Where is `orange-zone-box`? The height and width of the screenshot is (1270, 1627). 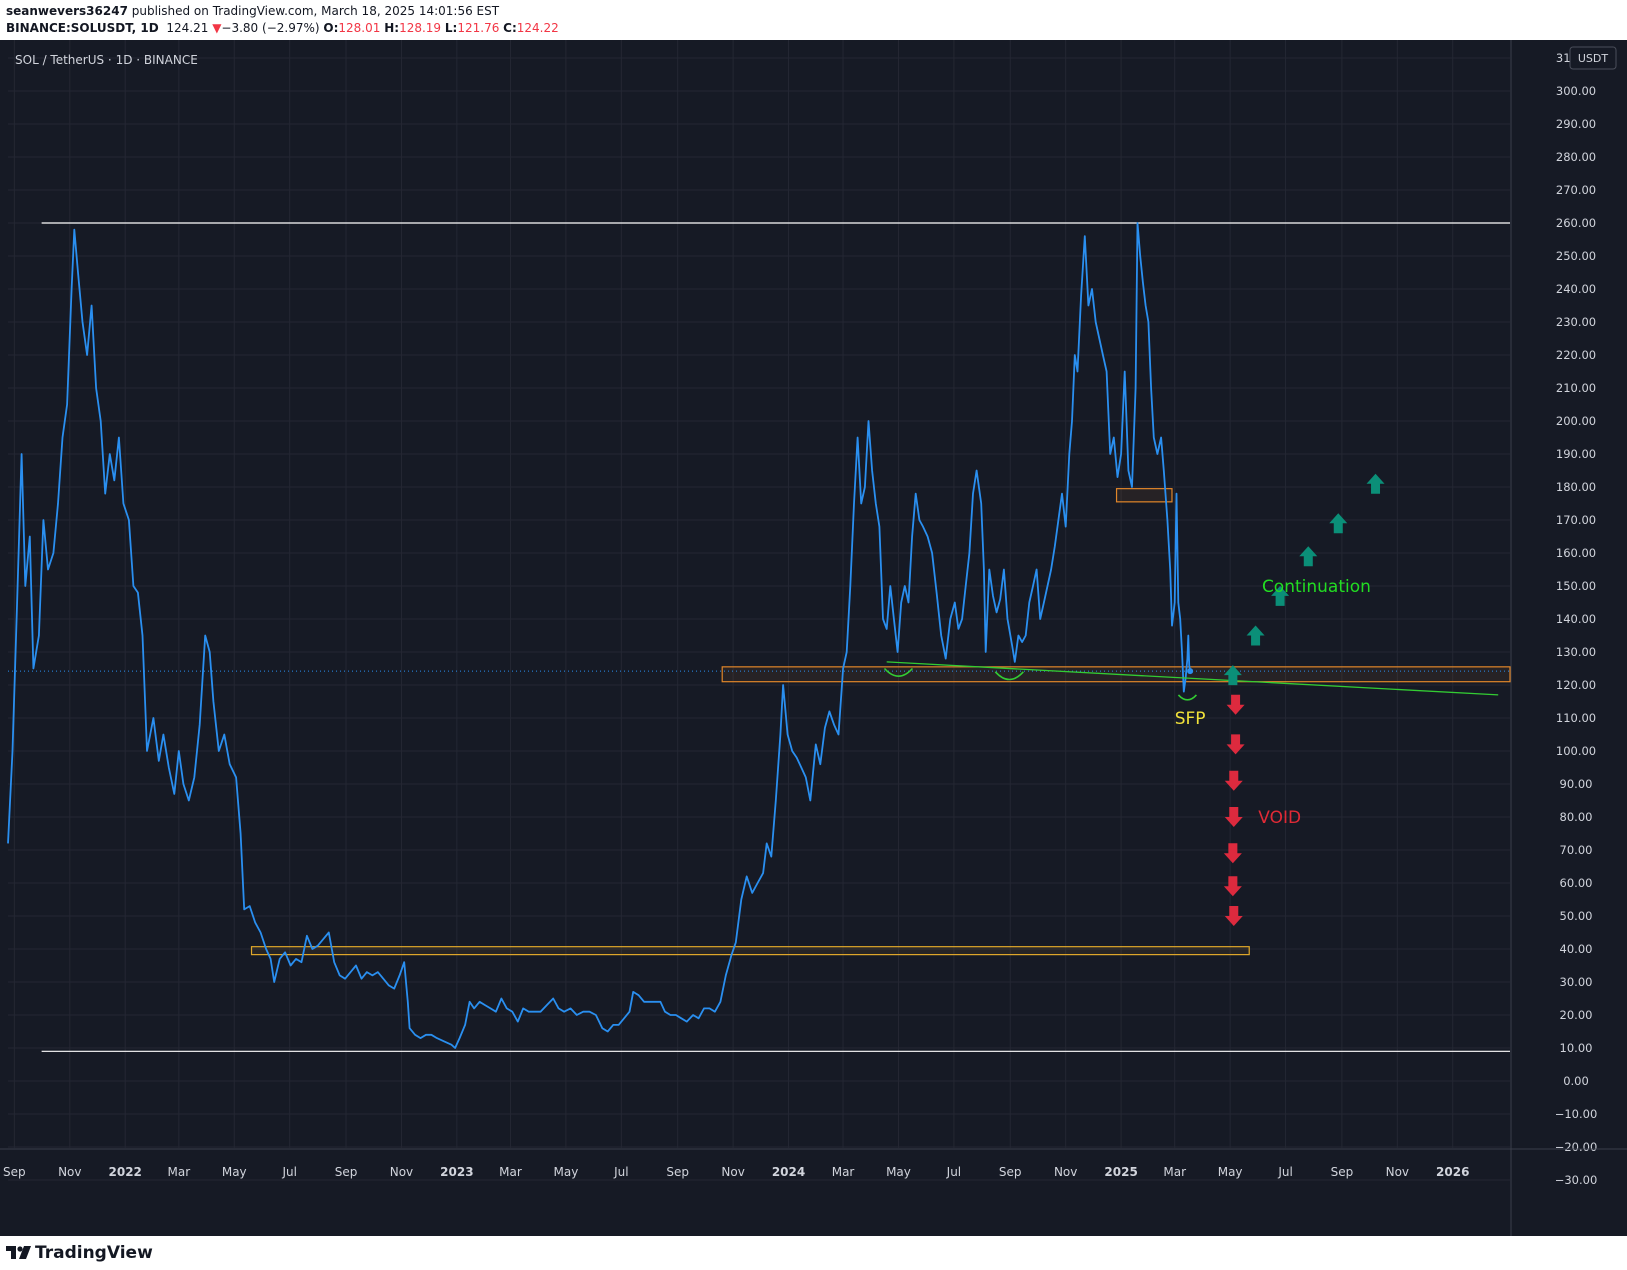
orange-zone-box is located at coordinates (1144, 495).